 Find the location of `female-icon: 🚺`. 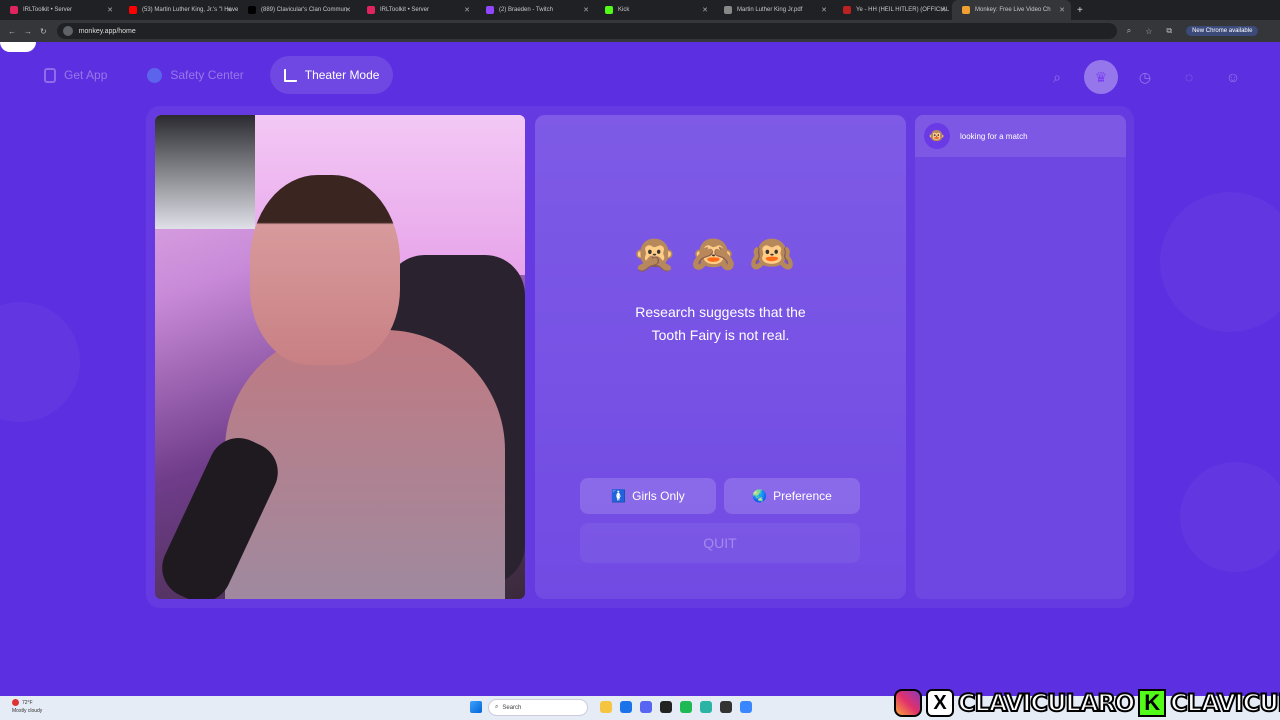

female-icon: 🚺 is located at coordinates (619, 496).